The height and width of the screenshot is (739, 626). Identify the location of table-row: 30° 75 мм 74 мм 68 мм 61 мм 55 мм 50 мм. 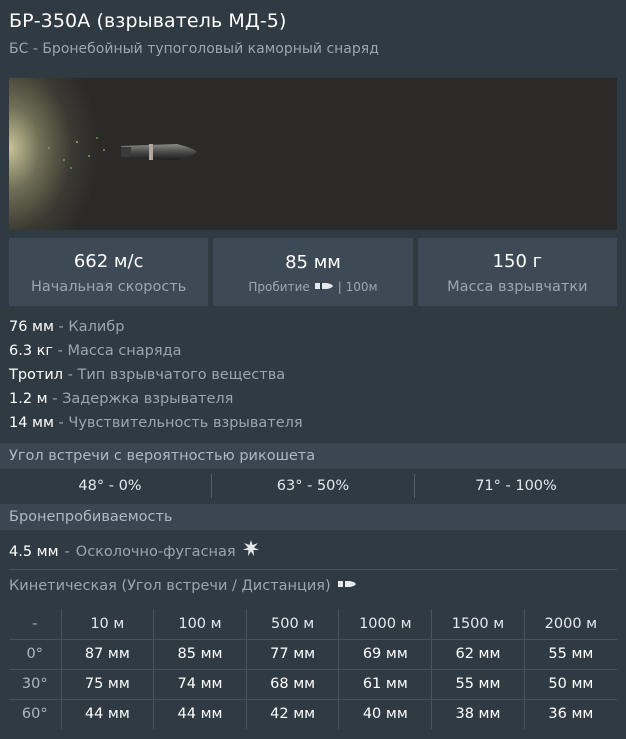
(313, 684).